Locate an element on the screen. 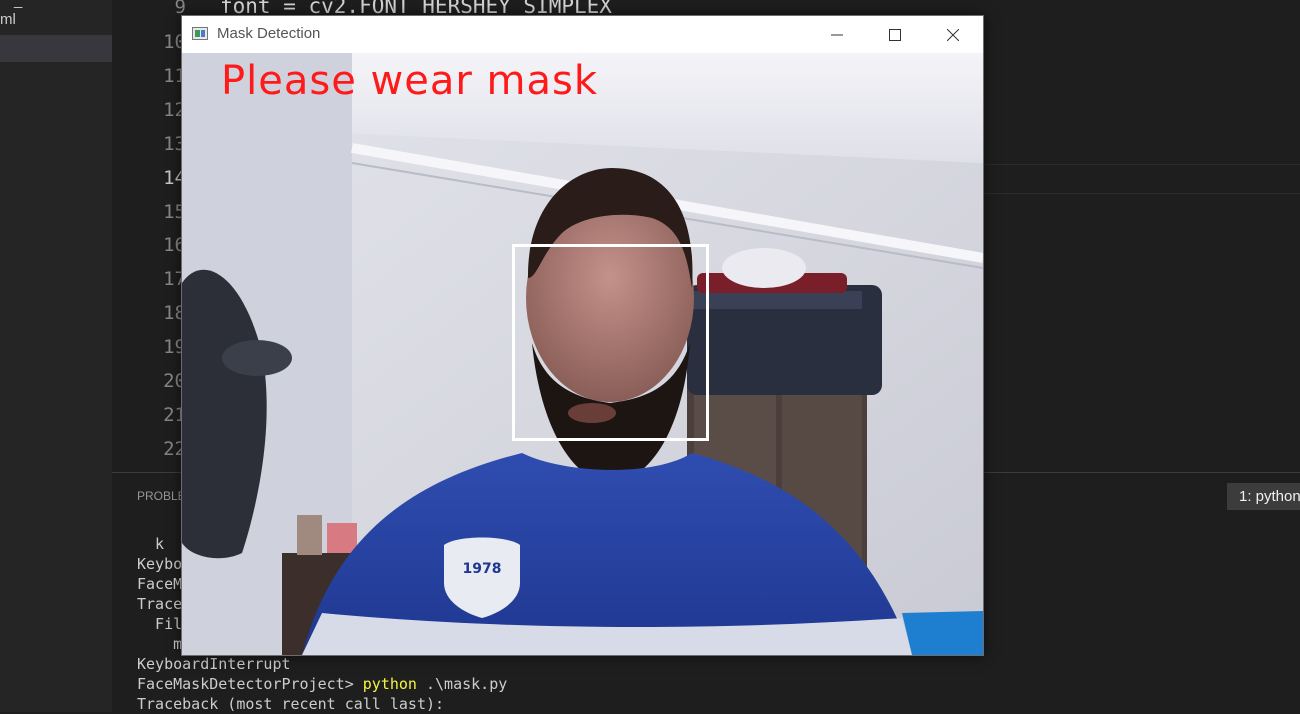 The height and width of the screenshot is (714, 1300). line-number-active: 14 is located at coordinates (174, 178).